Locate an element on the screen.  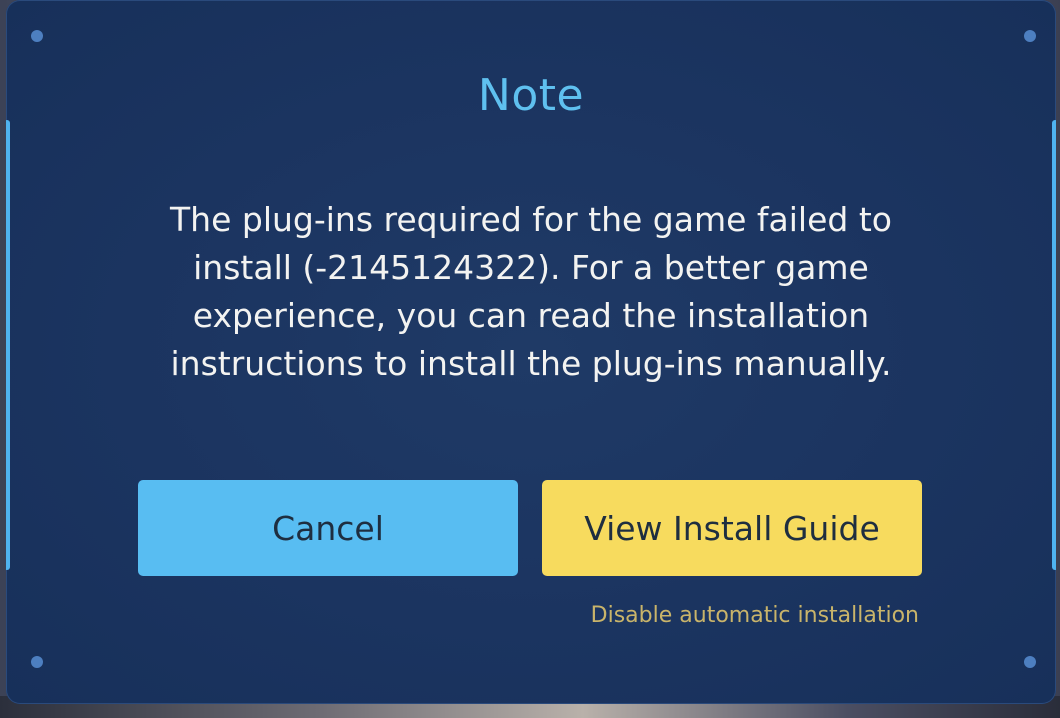
view-install-guide-label: View Install Guide is located at coordinates (732, 528).